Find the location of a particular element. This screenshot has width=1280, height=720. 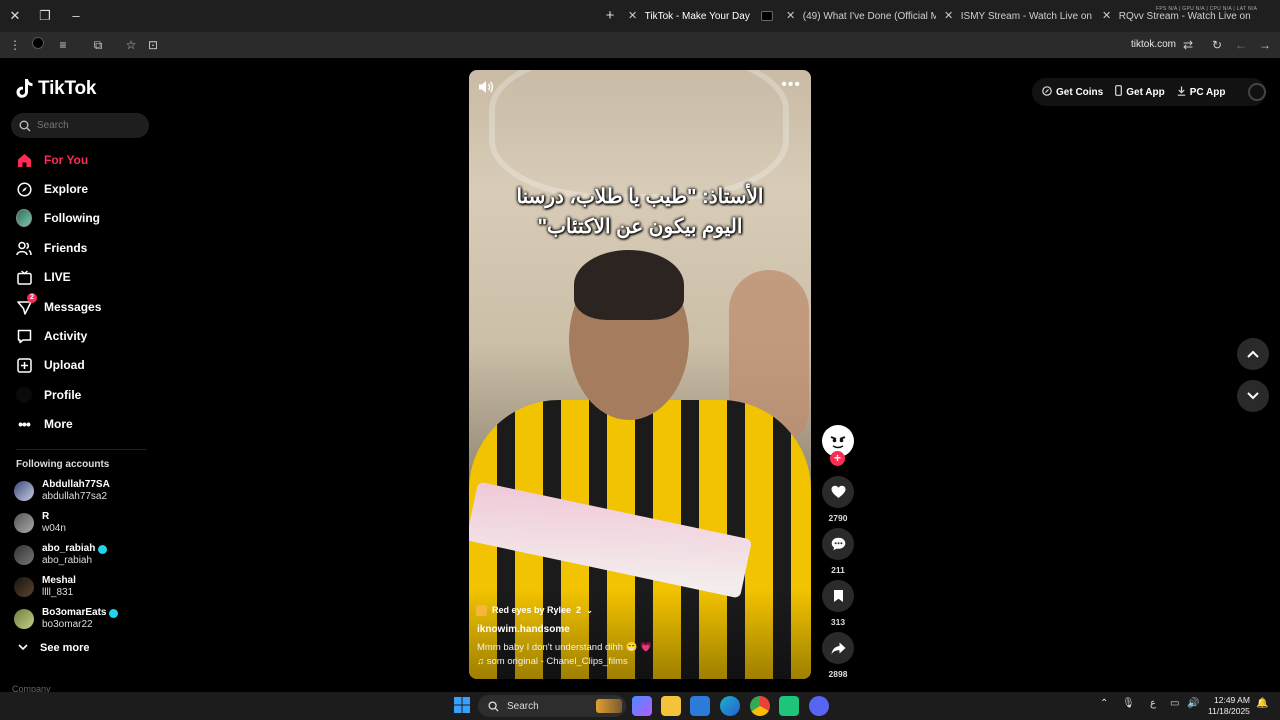

comment-action: 211 is located at coordinates (838, 551).